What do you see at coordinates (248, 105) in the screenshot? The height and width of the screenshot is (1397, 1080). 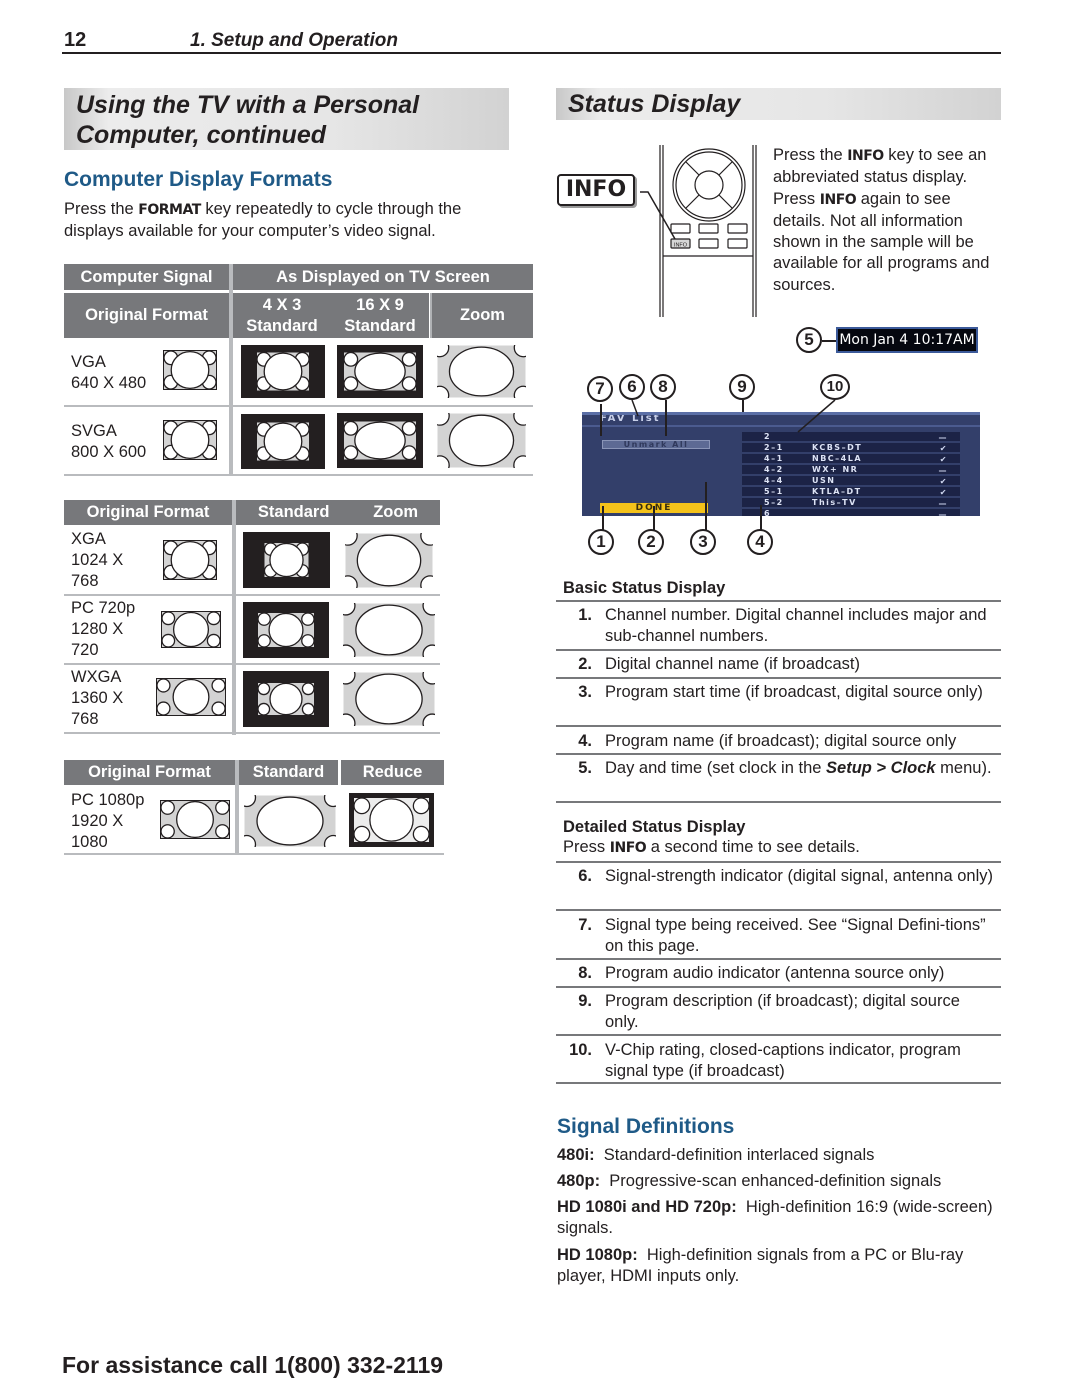 I see `left-title-line1: Using the TV with a Personal` at bounding box center [248, 105].